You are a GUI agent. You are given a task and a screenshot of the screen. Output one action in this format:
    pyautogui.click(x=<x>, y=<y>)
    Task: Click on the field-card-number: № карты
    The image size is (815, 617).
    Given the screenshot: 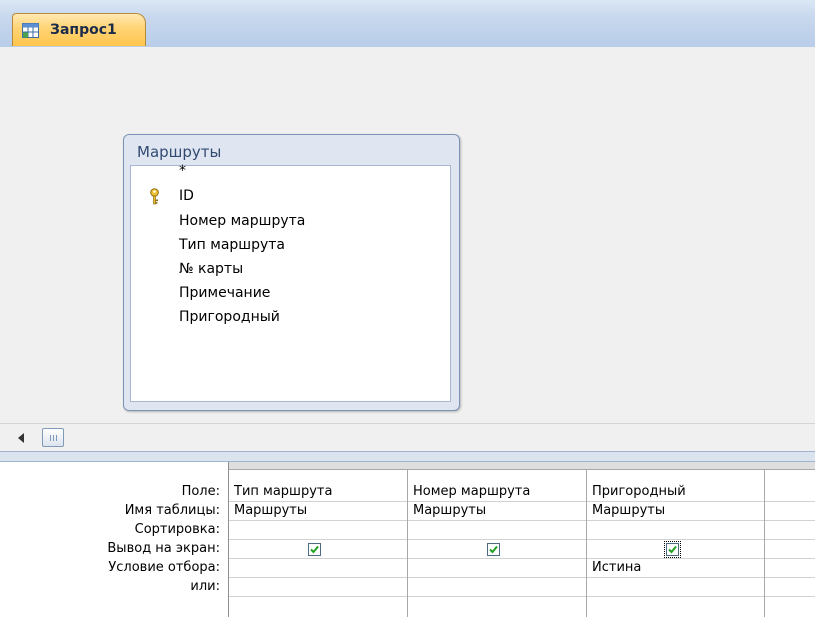 What is the action you would take?
    pyautogui.click(x=211, y=269)
    